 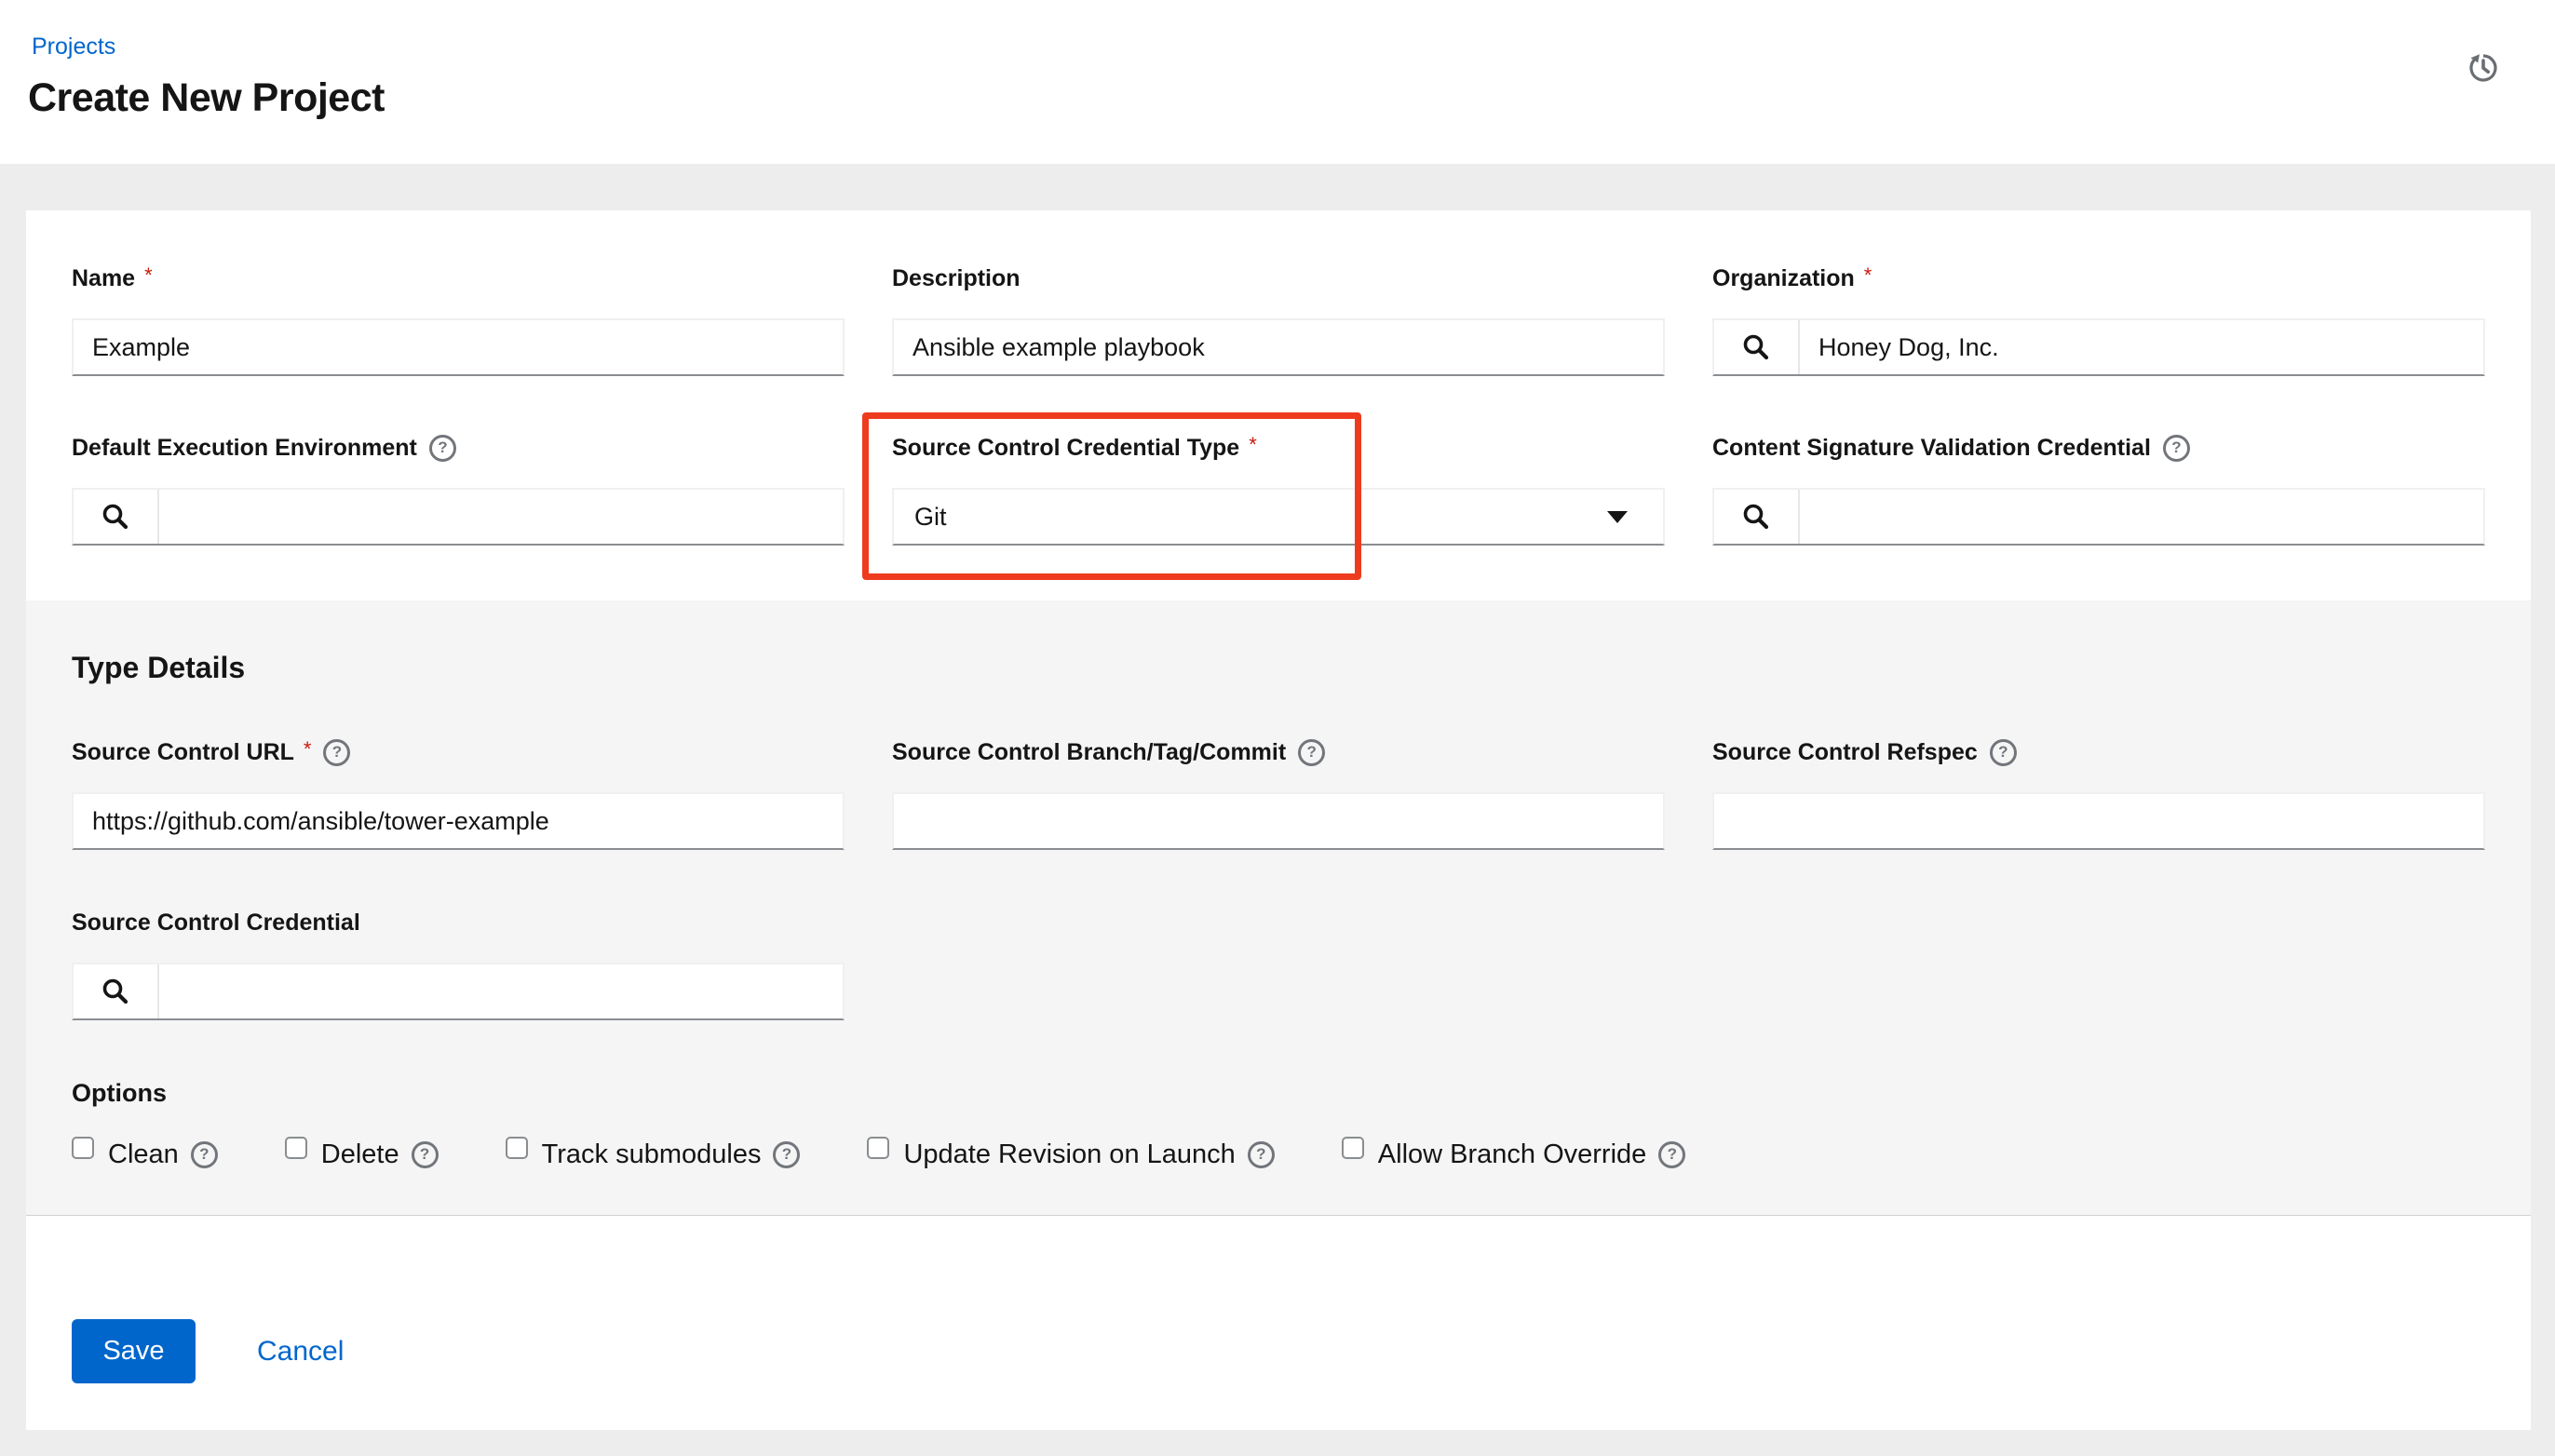 I want to click on organization-input, so click(x=2141, y=347).